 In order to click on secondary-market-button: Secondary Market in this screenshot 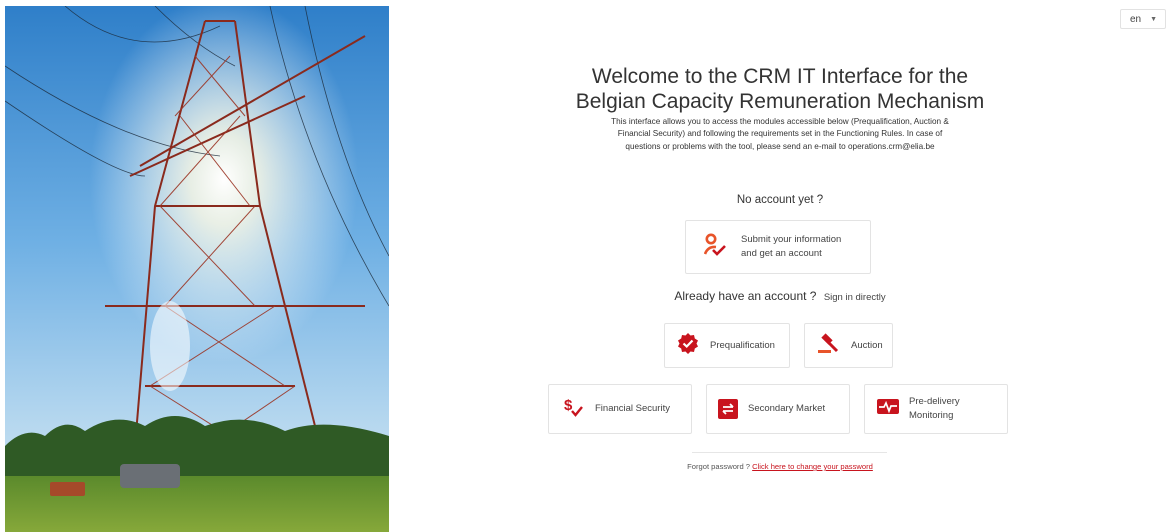, I will do `click(778, 409)`.